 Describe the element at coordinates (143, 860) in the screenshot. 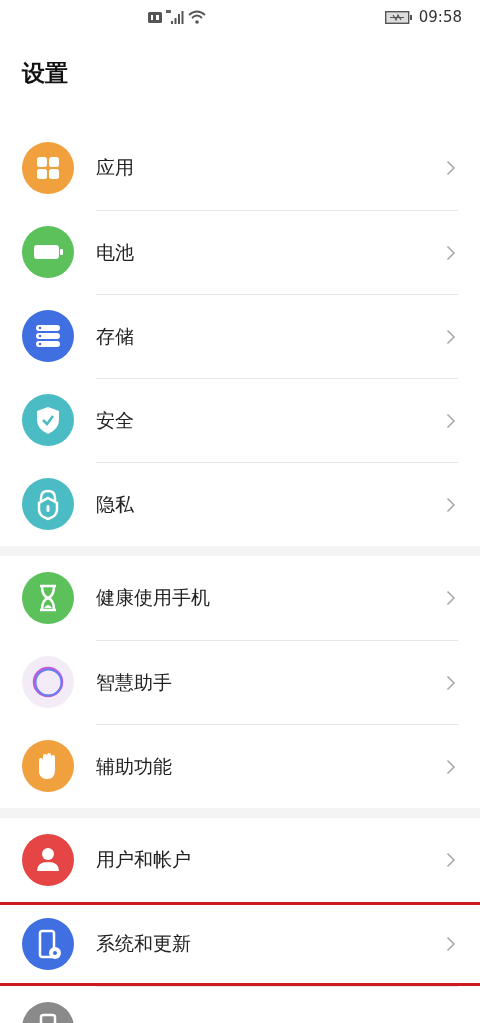

I see `settings-item: 用户和帐户` at that location.